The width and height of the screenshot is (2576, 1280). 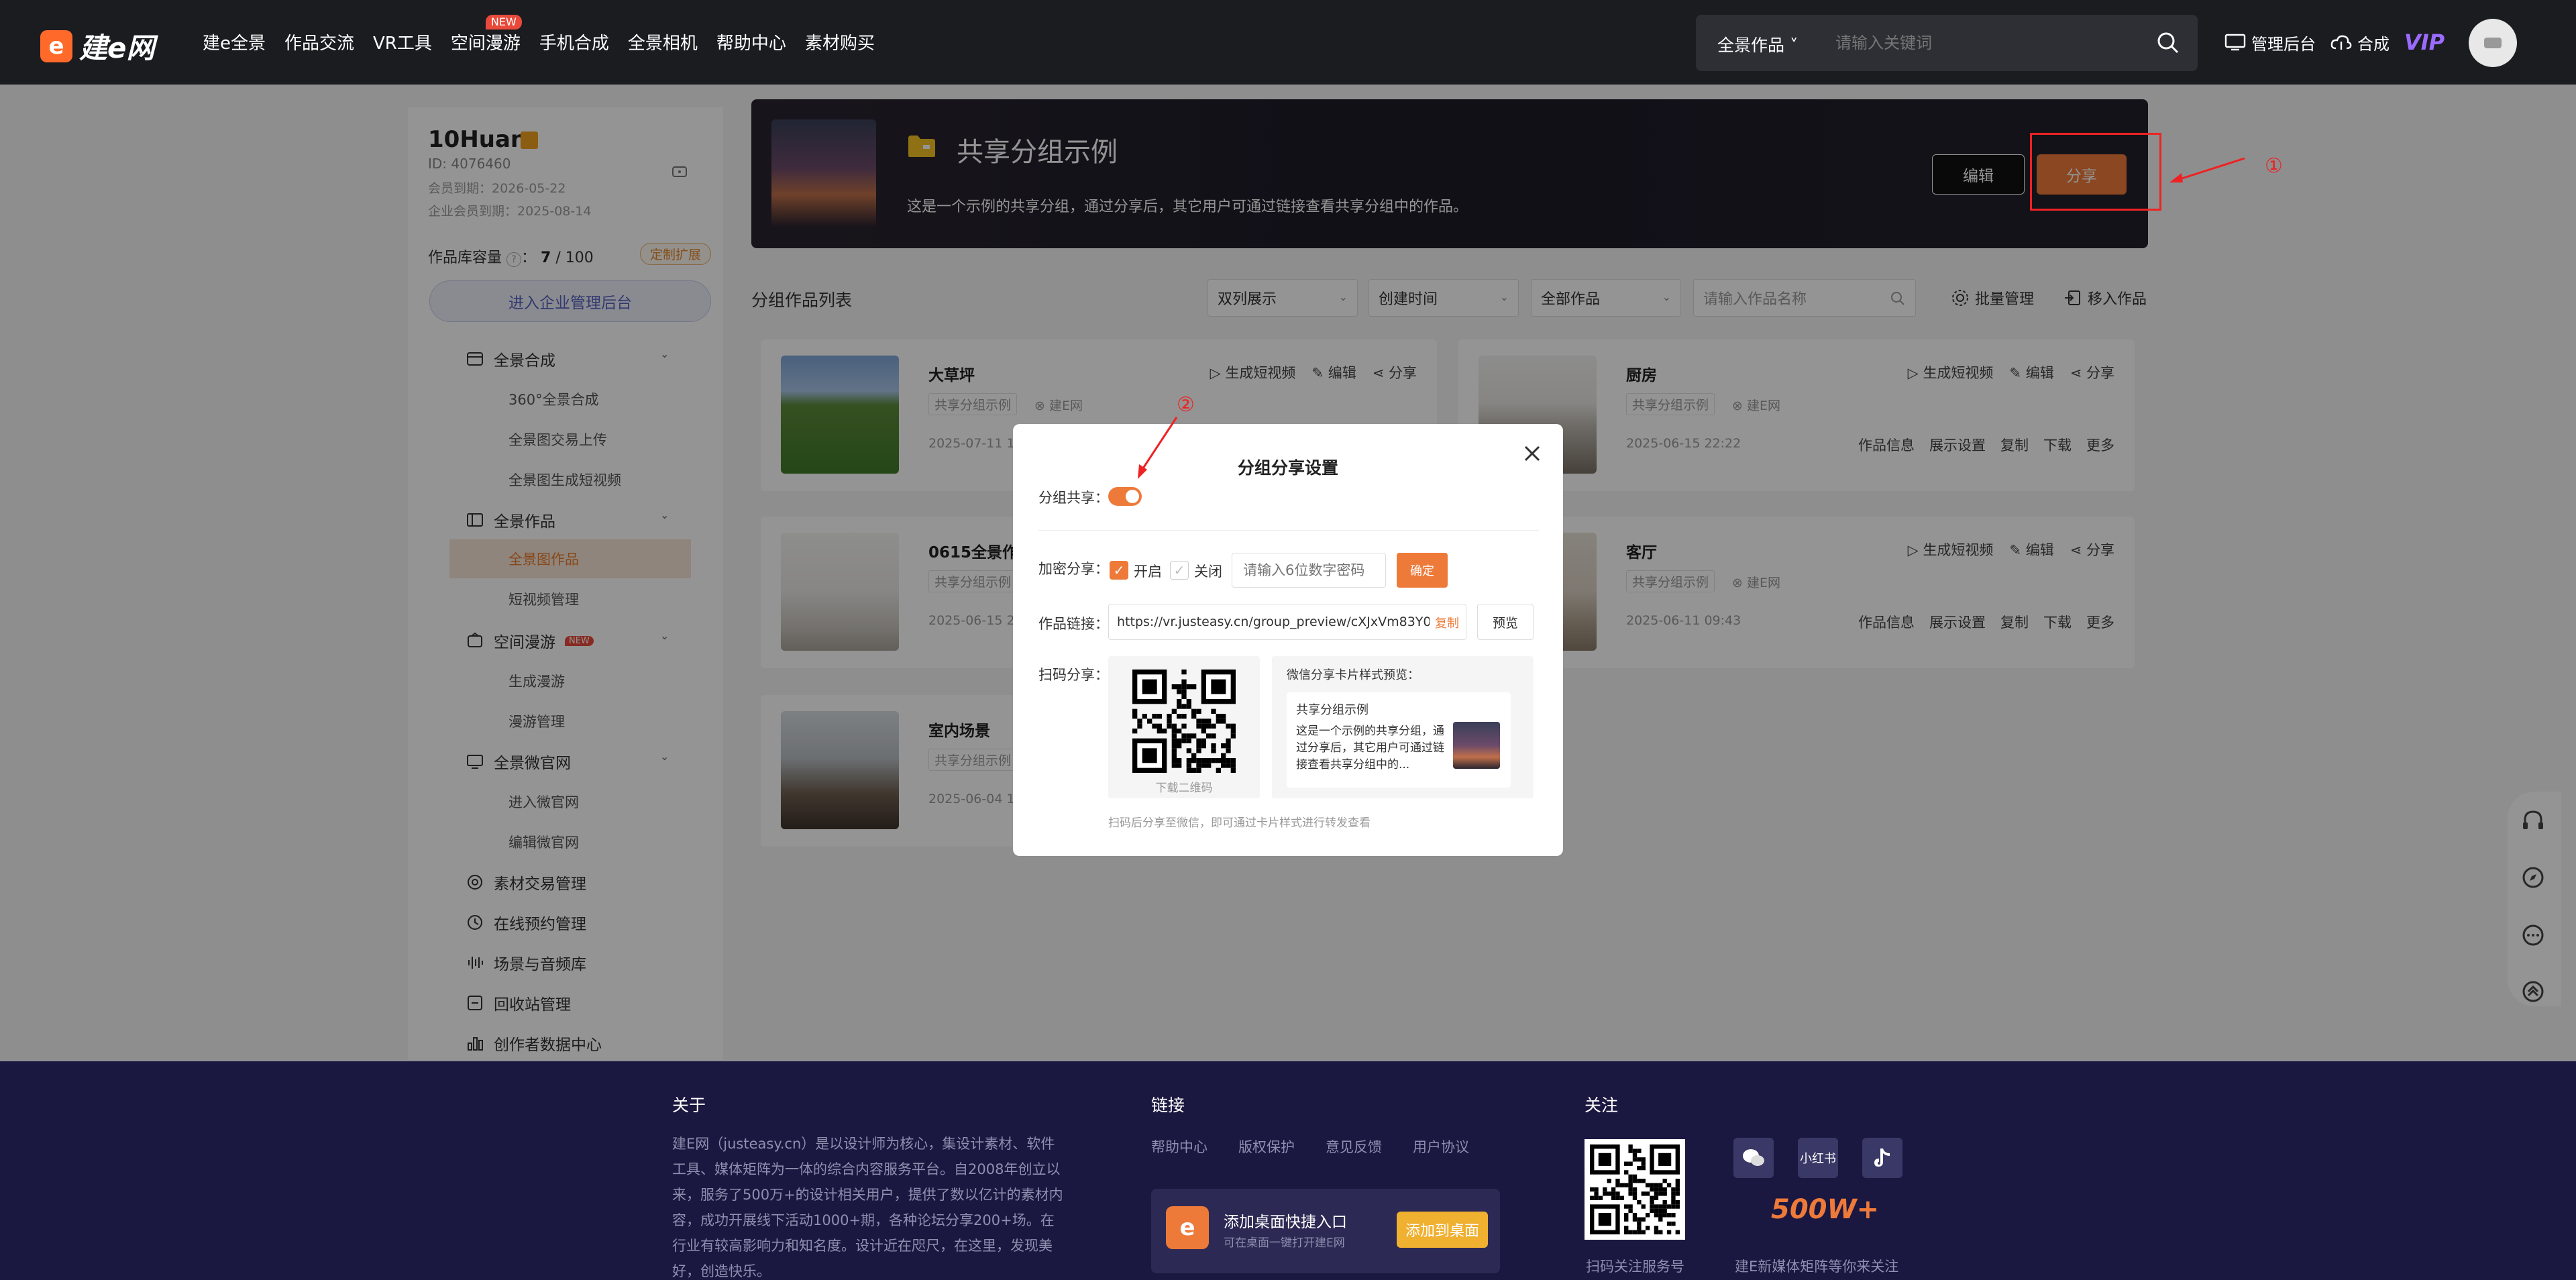 What do you see at coordinates (1266, 1147) in the screenshot?
I see `footer-link: 版权保护` at bounding box center [1266, 1147].